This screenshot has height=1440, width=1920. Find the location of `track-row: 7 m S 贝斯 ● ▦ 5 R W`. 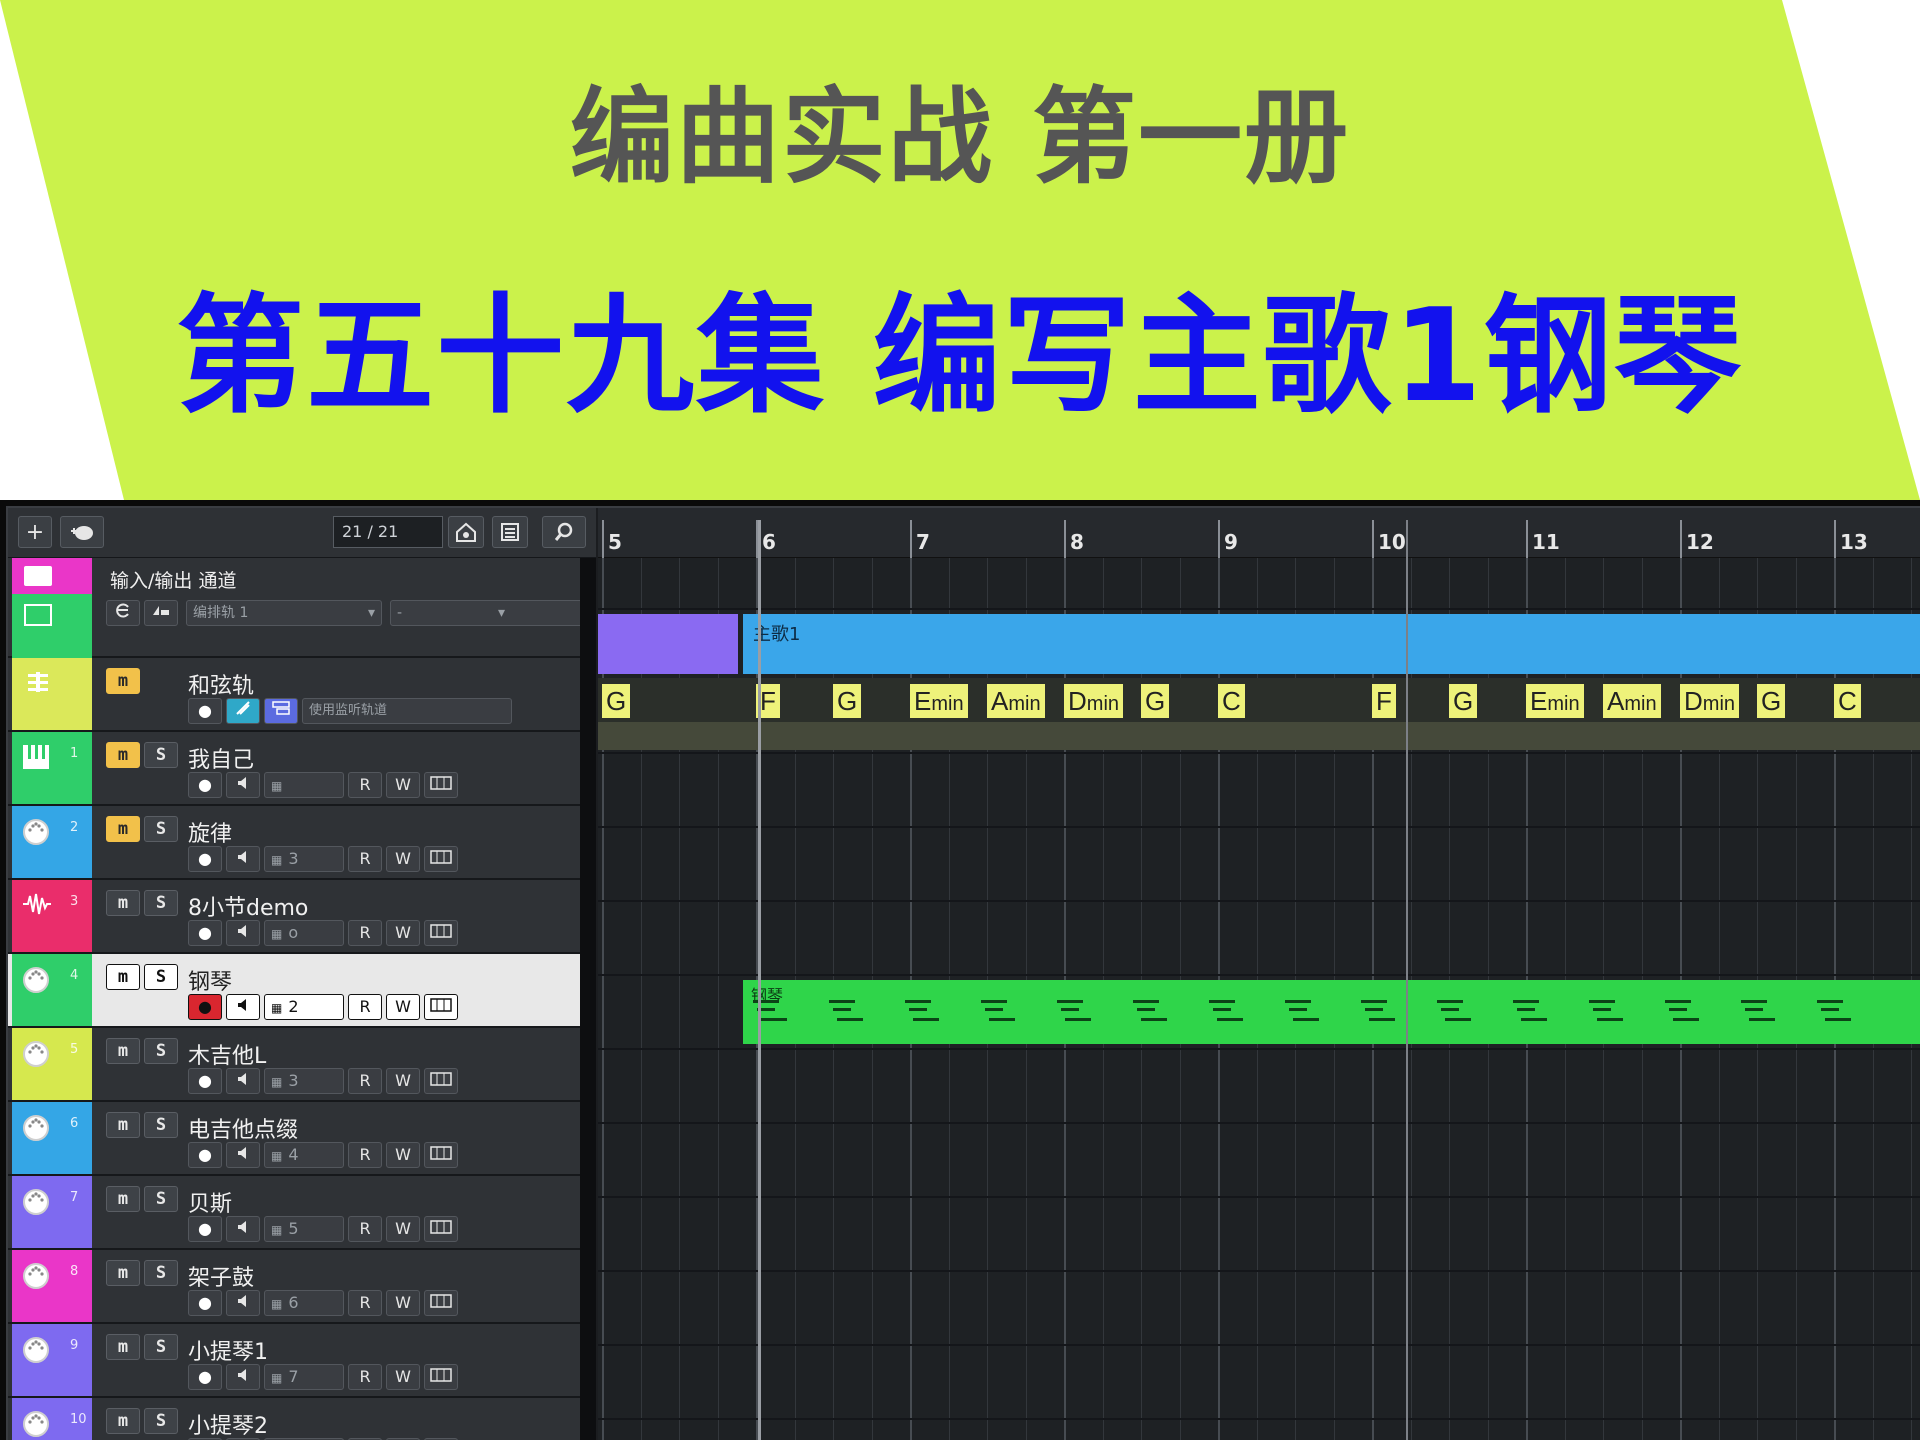

track-row: 7 m S 贝斯 ● ▦ 5 R W is located at coordinates (302, 1213).